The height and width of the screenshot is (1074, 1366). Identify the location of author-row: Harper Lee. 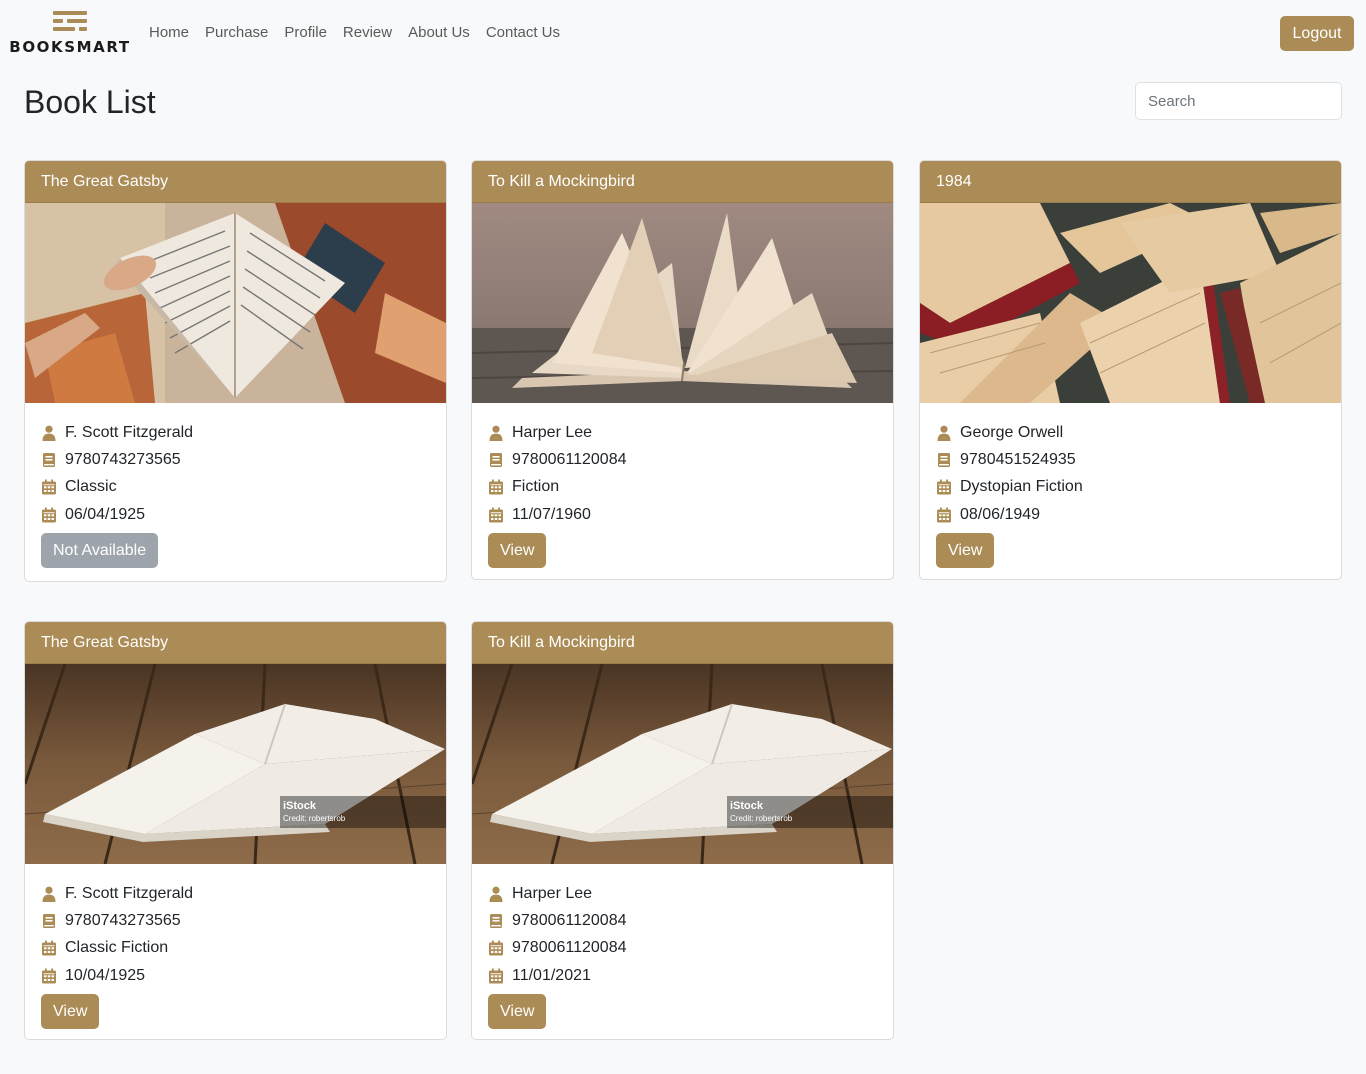
(682, 432).